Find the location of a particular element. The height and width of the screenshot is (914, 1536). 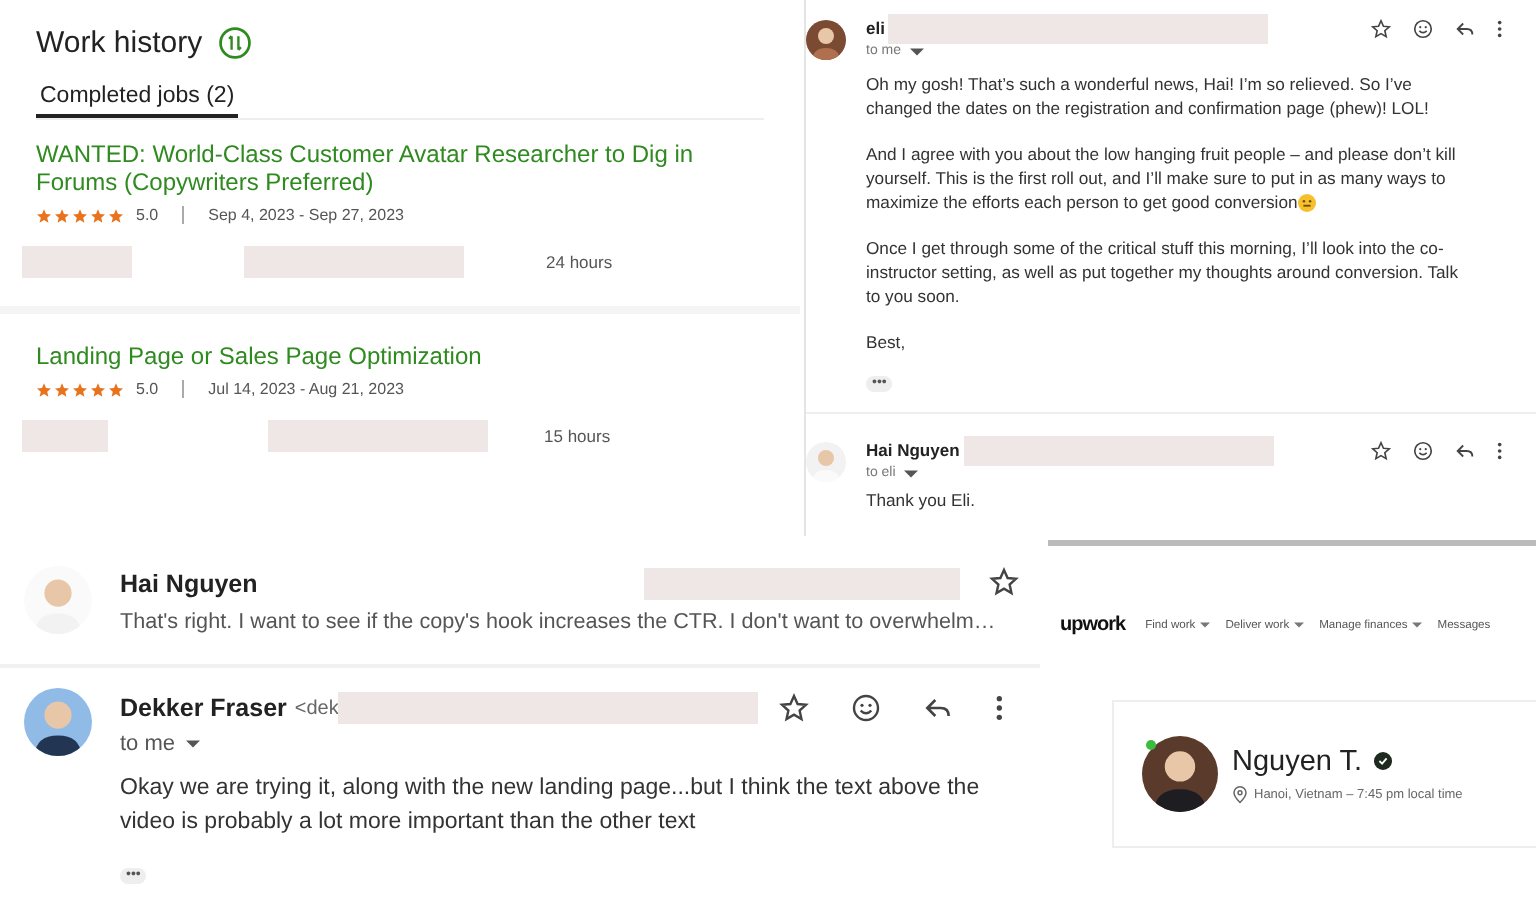

sender-name: eli is located at coordinates (875, 28).